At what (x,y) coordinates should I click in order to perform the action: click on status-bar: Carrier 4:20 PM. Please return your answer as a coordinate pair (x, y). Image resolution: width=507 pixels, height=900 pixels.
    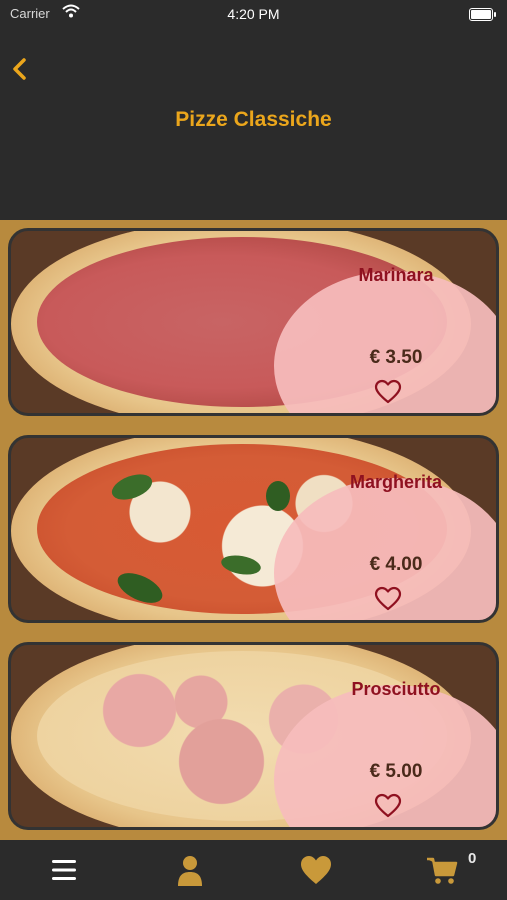
    Looking at the image, I should click on (253, 14).